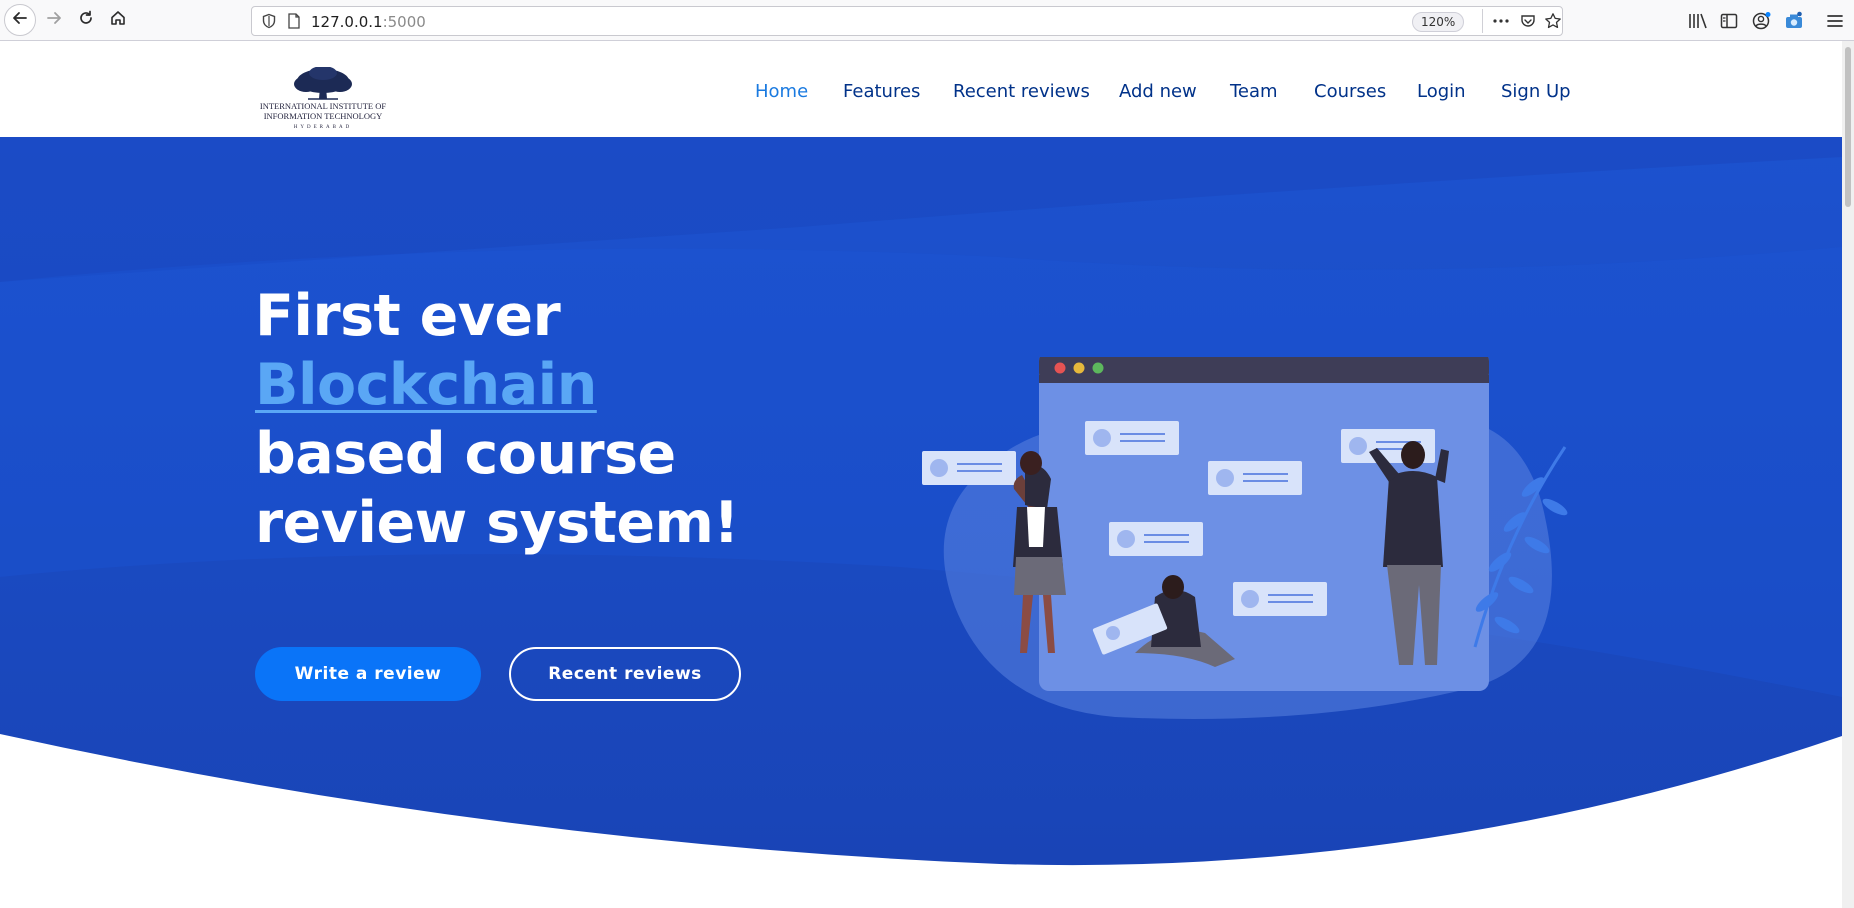 The width and height of the screenshot is (1854, 908). I want to click on sidebar-icon, so click(1729, 21).